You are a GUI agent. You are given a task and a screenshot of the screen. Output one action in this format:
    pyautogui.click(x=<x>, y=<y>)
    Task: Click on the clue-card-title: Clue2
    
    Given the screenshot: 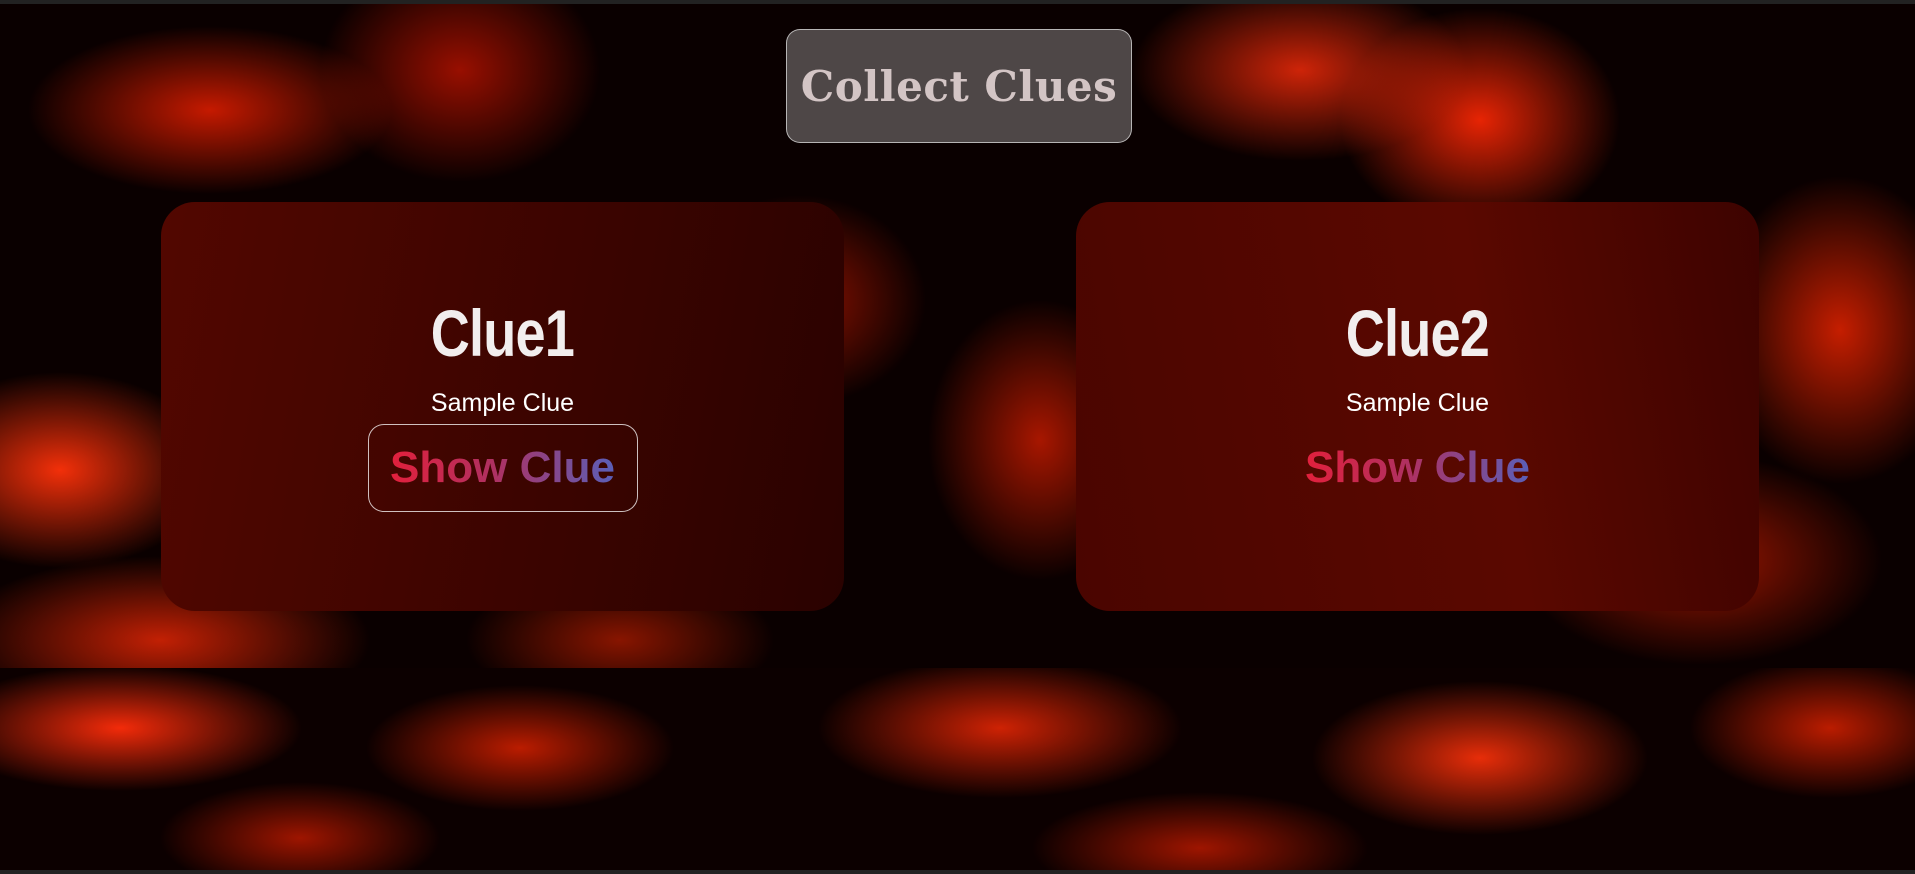 What is the action you would take?
    pyautogui.click(x=1417, y=333)
    